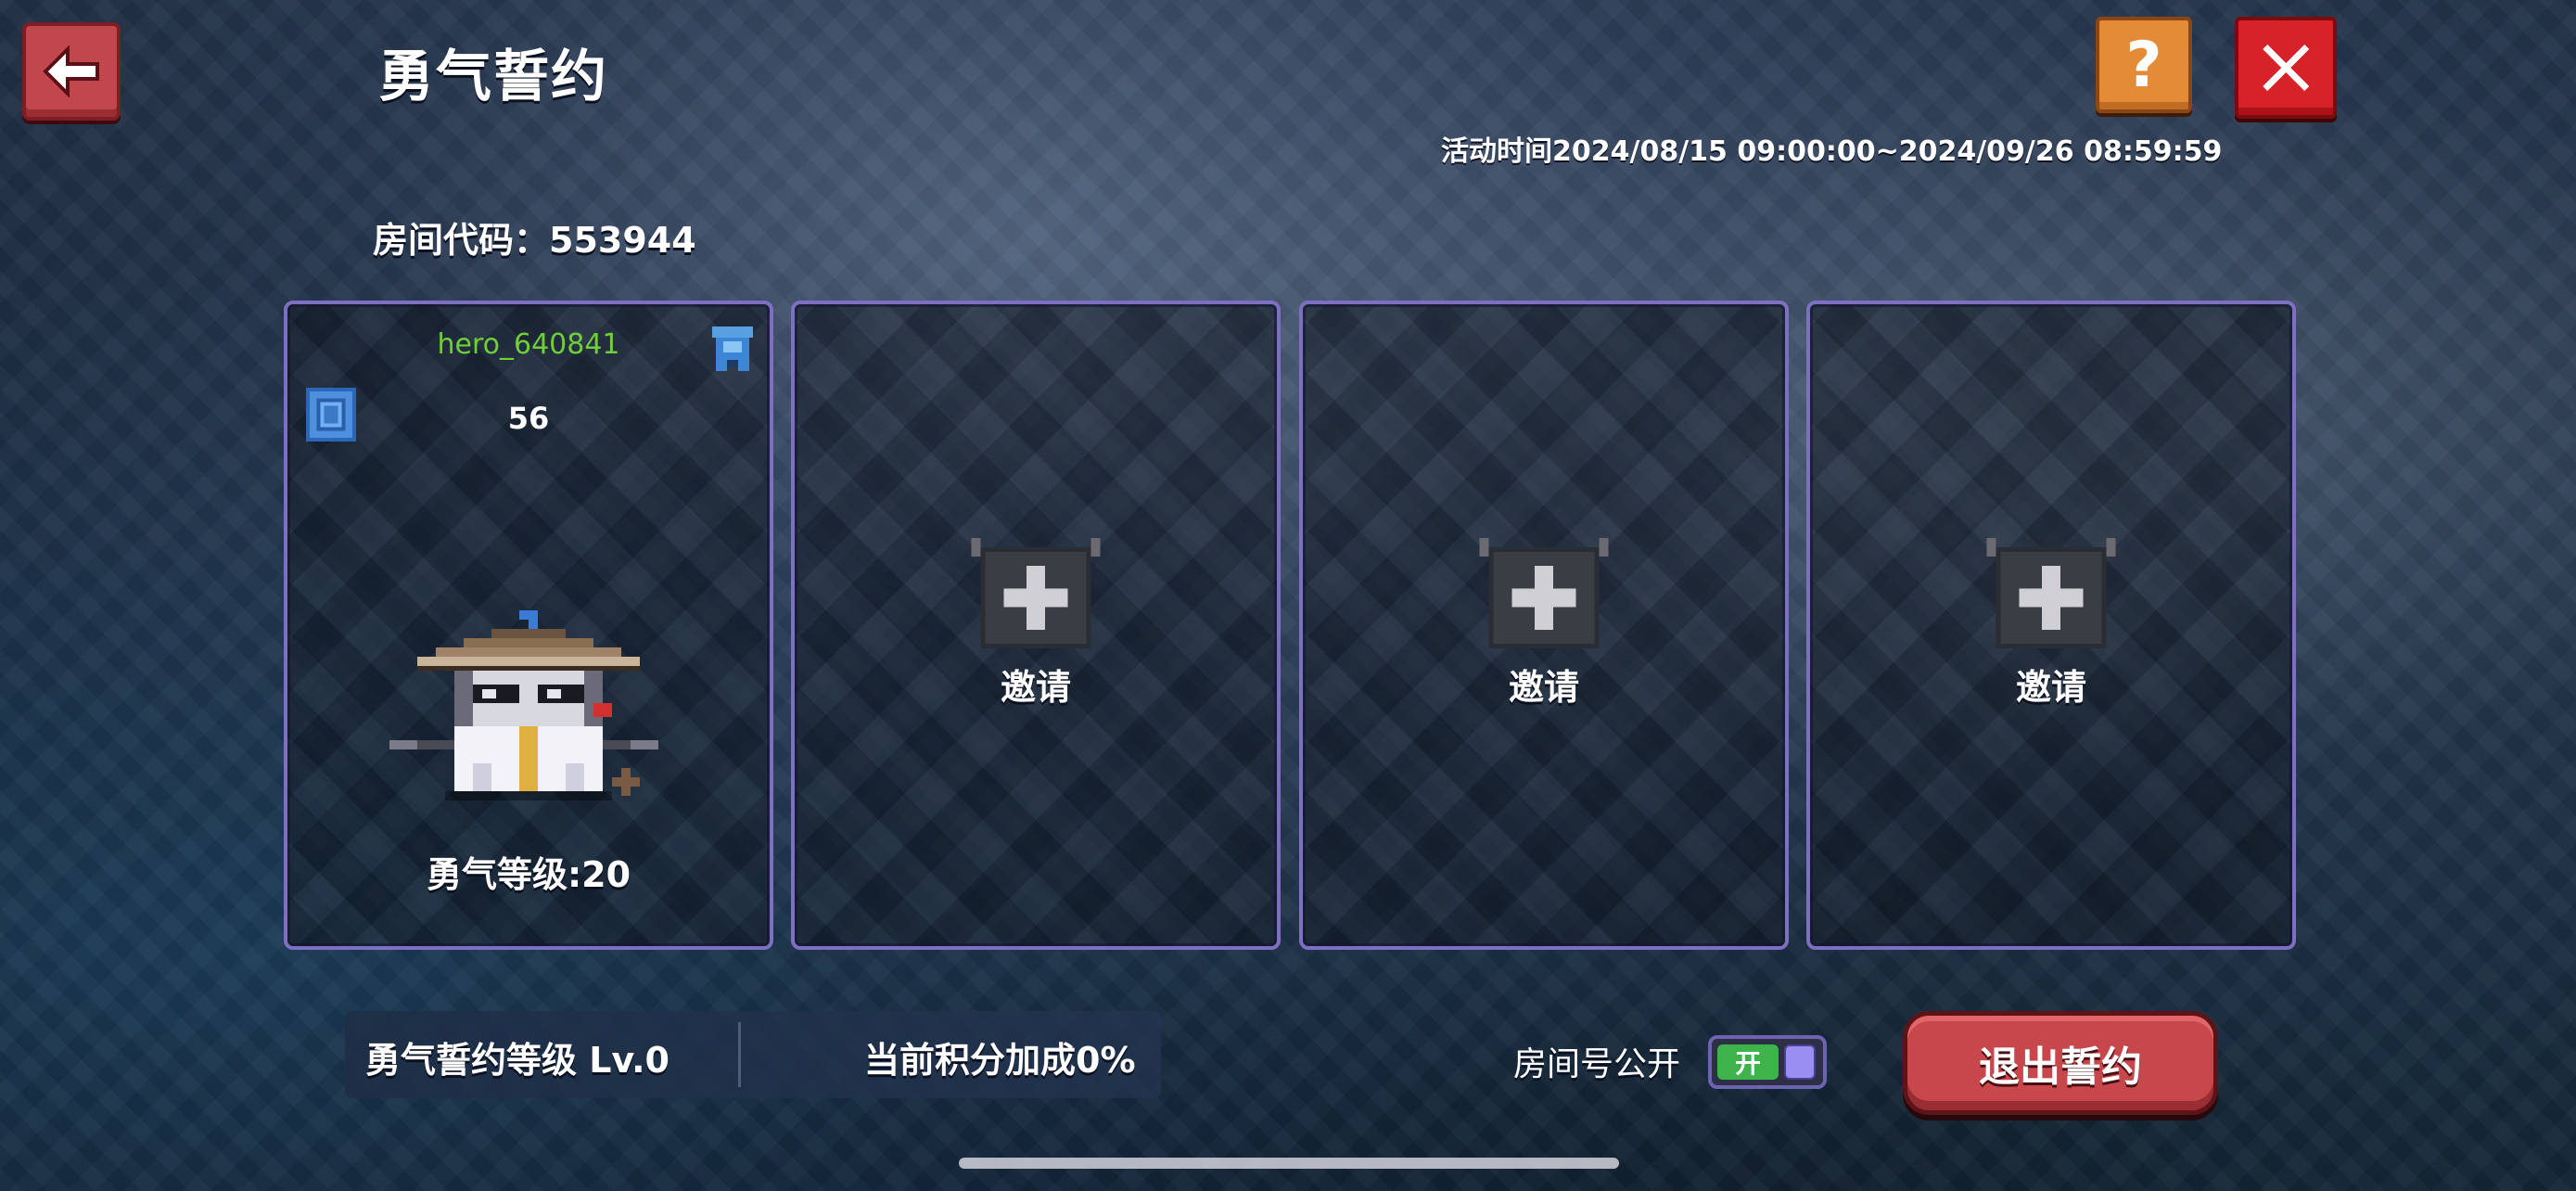 This screenshot has height=1191, width=2576. Describe the element at coordinates (493, 77) in the screenshot. I see `page-title: 勇气誓约` at that location.